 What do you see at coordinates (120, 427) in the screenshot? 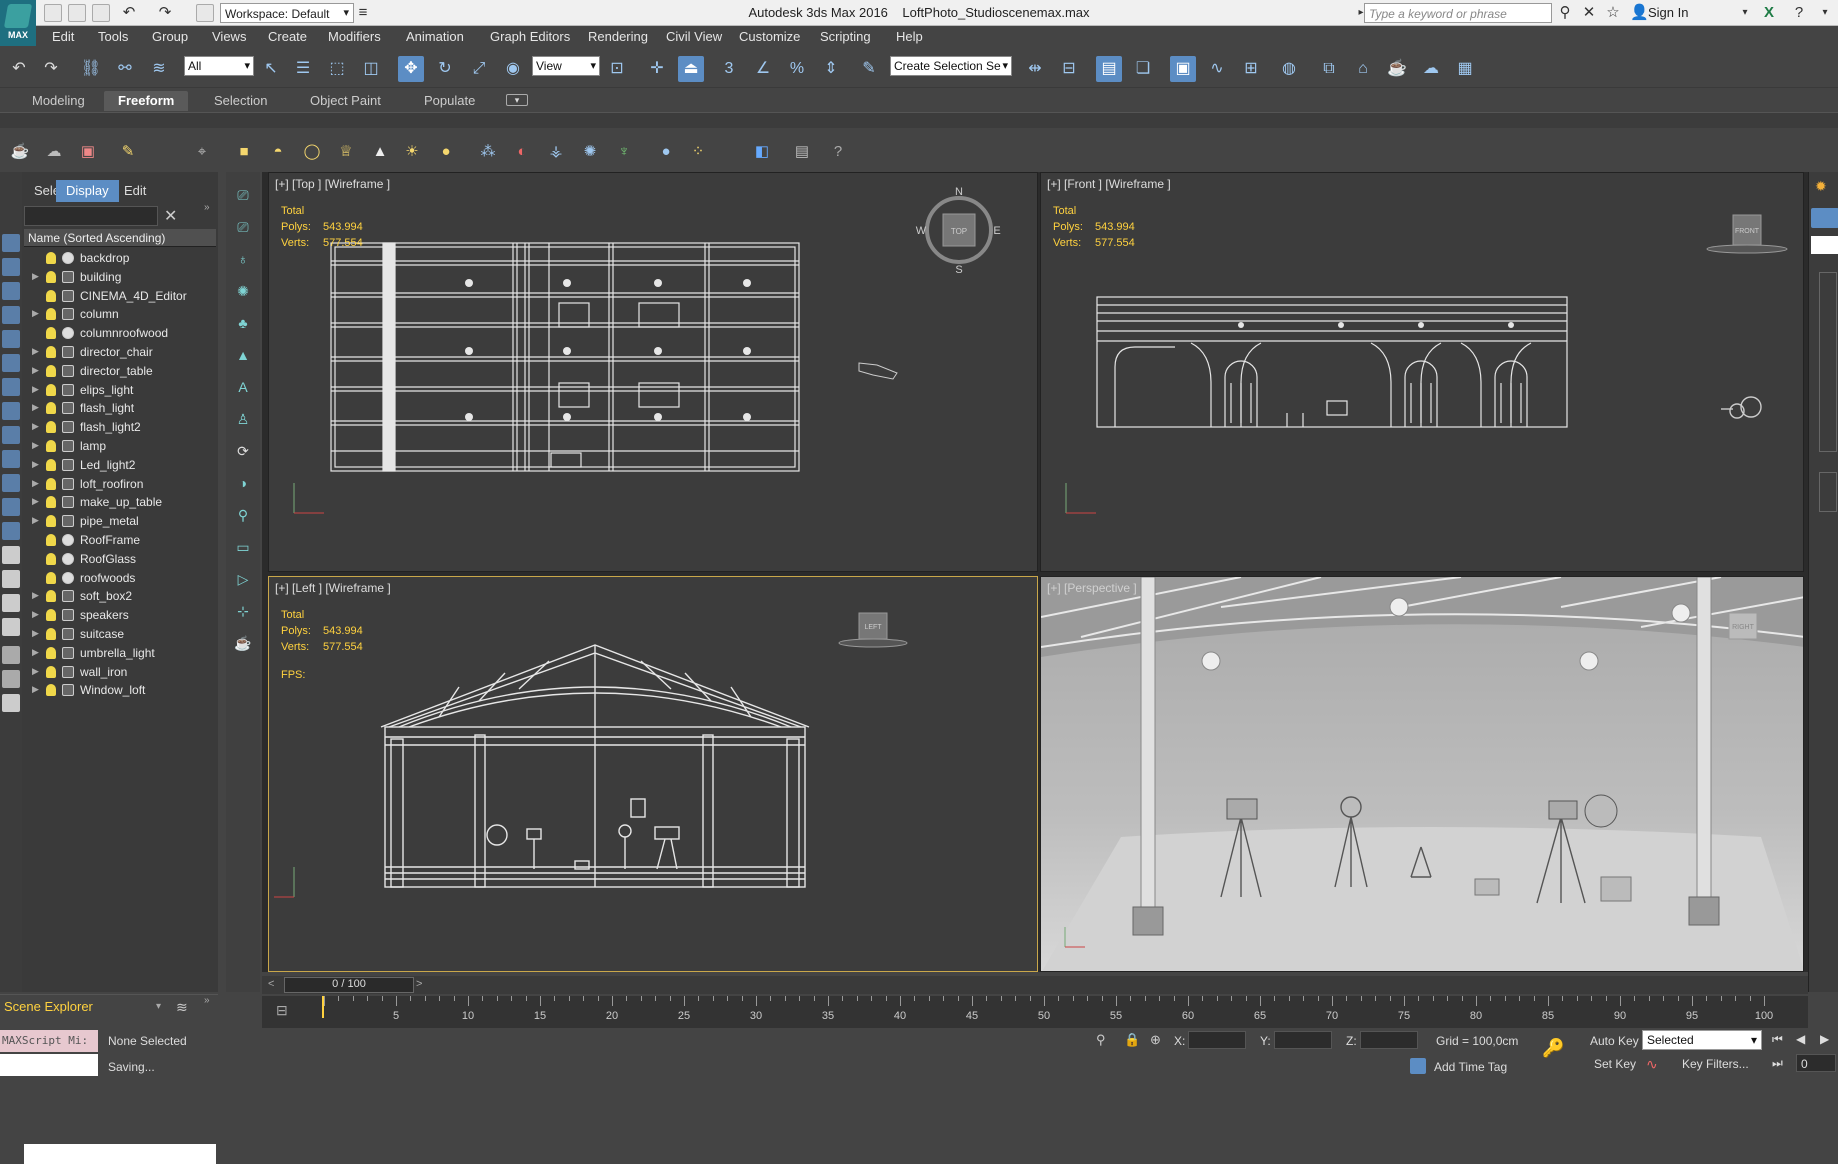
I see `explorer-item-flash-light2: ▶ flash_light2` at bounding box center [120, 427].